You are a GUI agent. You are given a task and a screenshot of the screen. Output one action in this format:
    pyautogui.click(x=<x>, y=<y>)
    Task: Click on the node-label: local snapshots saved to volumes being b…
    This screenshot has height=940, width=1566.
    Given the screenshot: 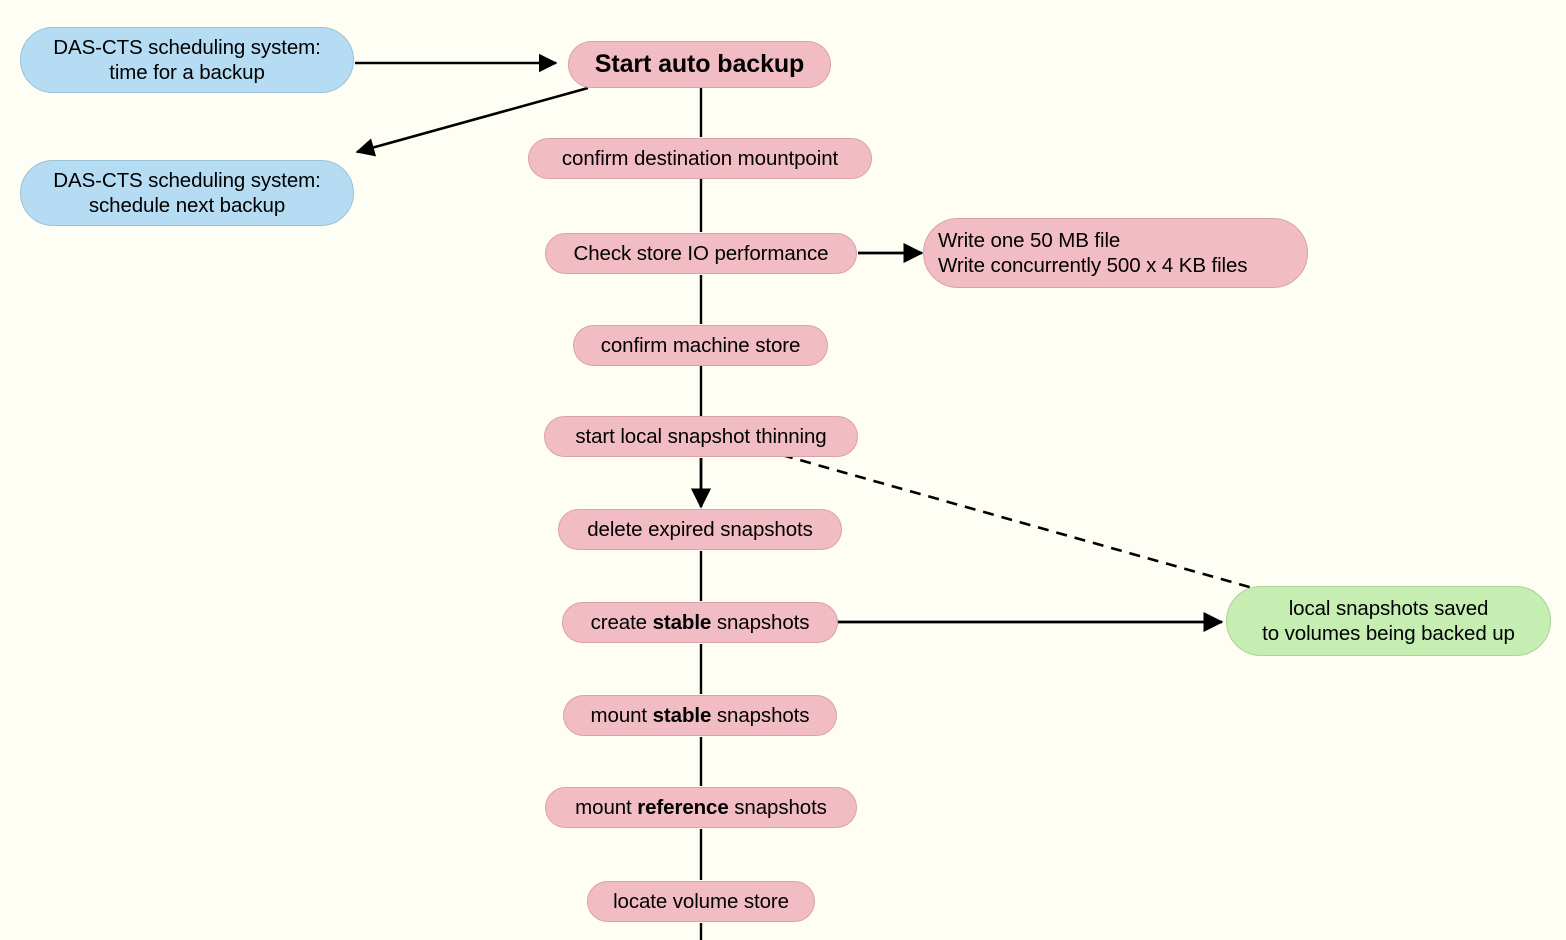 What is the action you would take?
    pyautogui.click(x=1388, y=621)
    